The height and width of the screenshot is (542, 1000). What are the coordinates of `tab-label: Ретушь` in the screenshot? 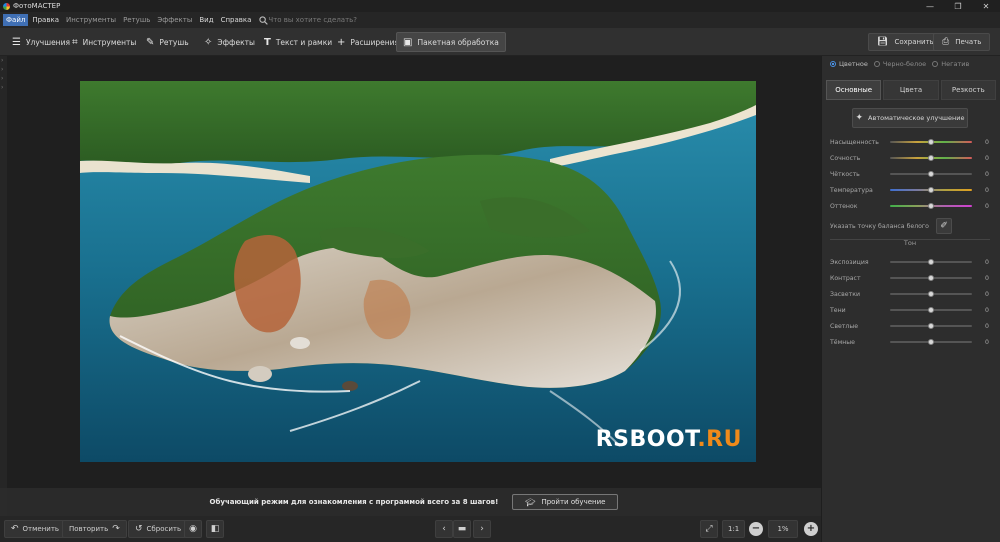 It's located at (174, 42).